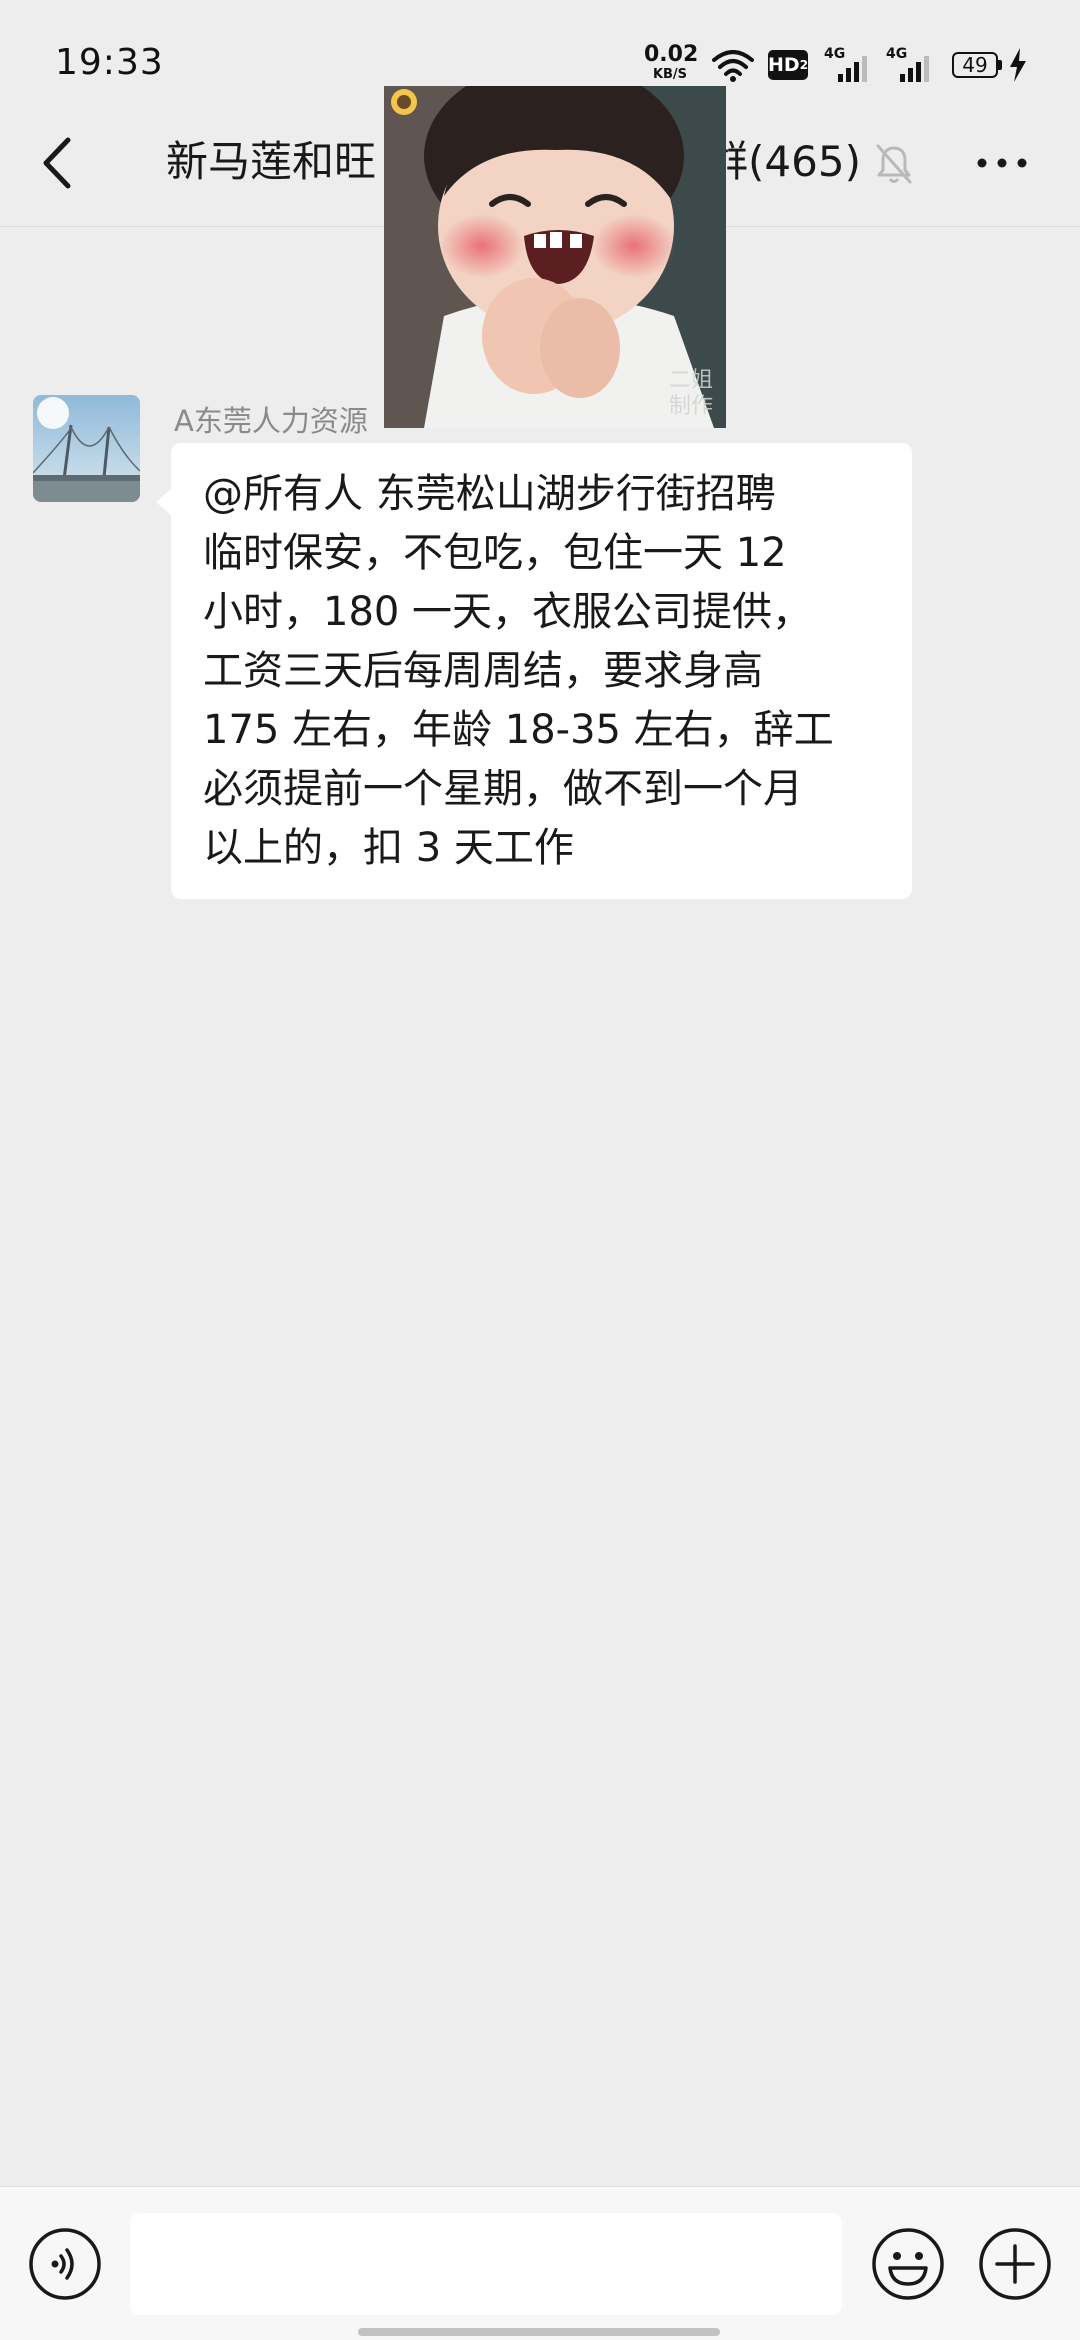  What do you see at coordinates (486, 2264) in the screenshot?
I see `message-input` at bounding box center [486, 2264].